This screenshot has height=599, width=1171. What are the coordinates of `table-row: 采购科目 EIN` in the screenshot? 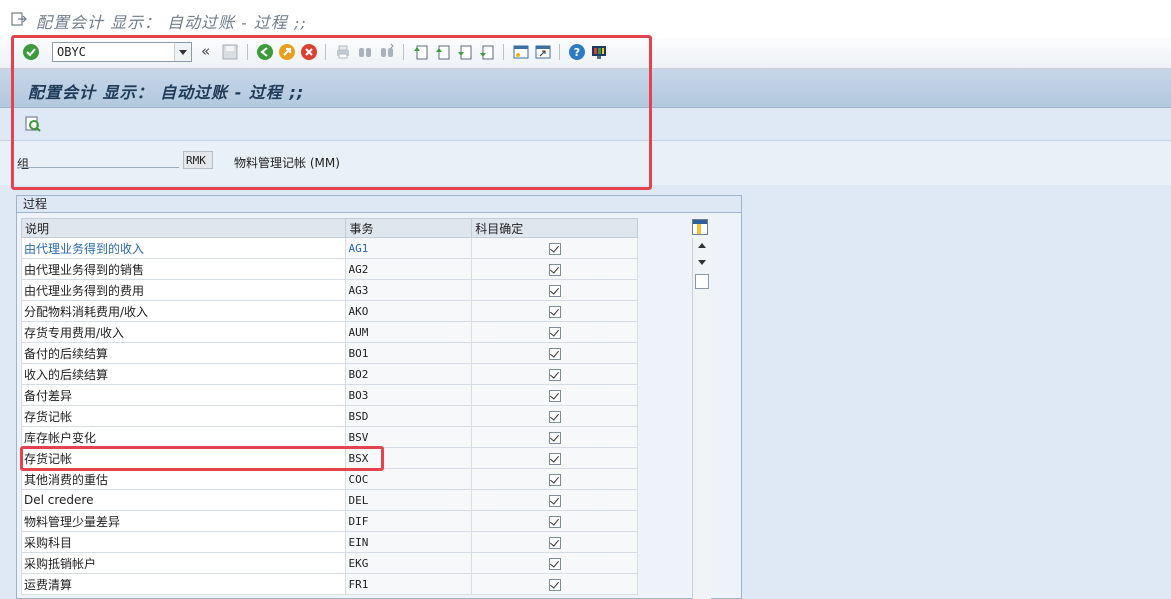 It's located at (329, 542).